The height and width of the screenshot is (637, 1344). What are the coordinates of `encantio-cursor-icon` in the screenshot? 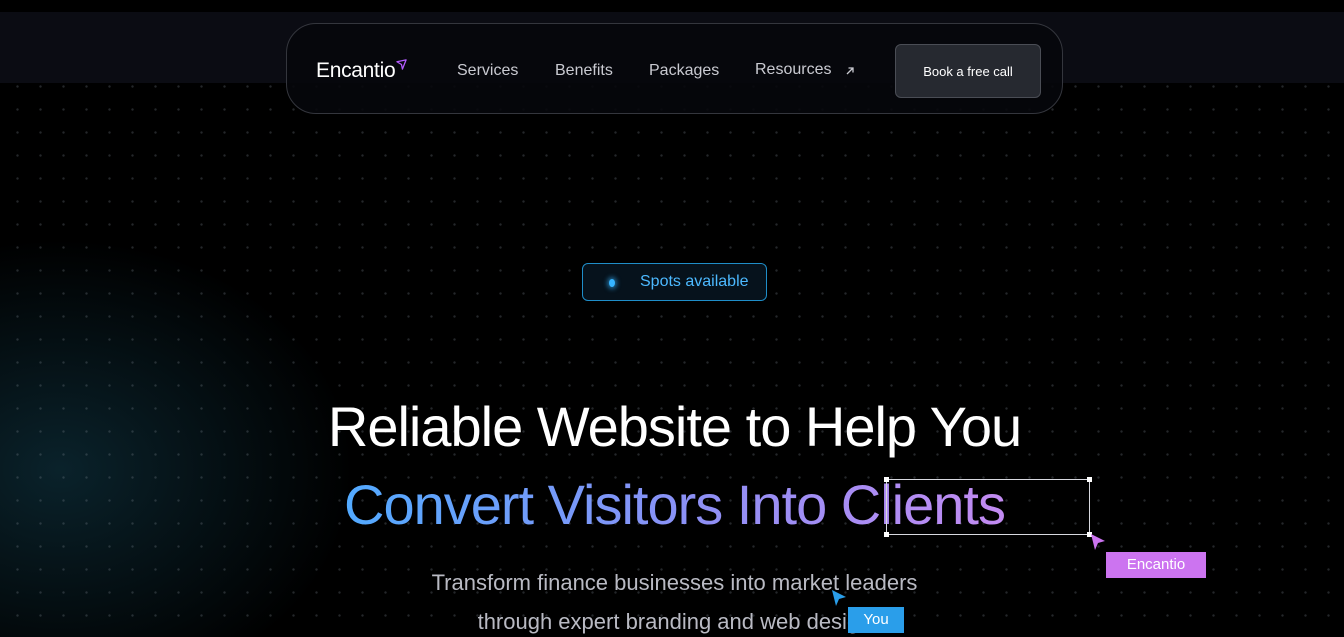 It's located at (1098, 542).